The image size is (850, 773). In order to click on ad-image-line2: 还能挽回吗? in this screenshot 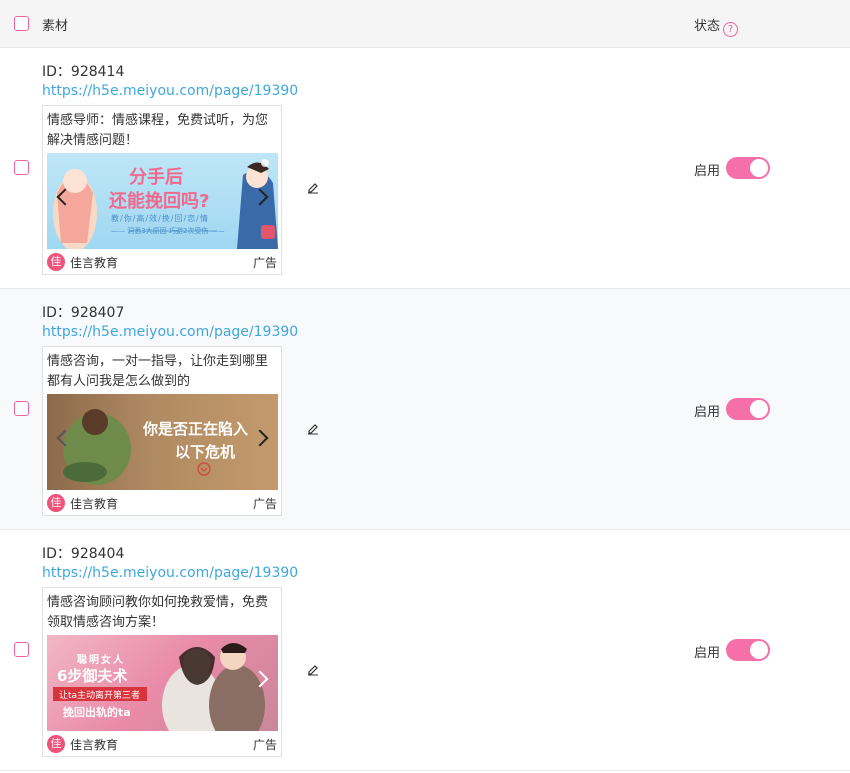, I will do `click(159, 201)`.